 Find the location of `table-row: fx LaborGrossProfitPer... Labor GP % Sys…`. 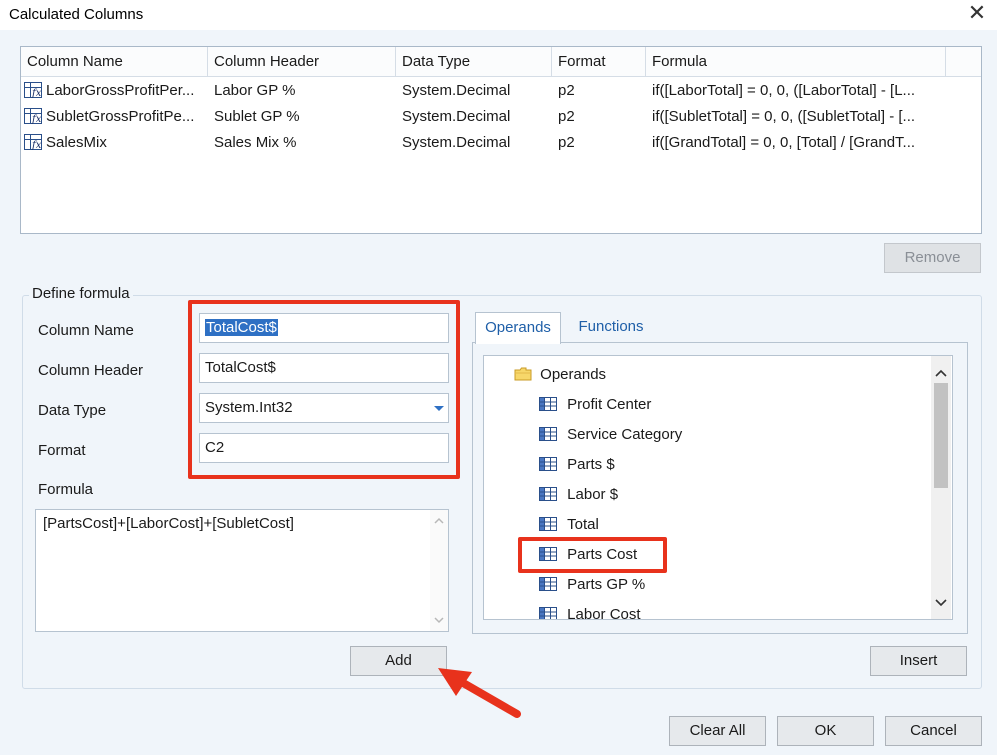

table-row: fx LaborGrossProfitPer... Labor GP % Sys… is located at coordinates (501, 91).